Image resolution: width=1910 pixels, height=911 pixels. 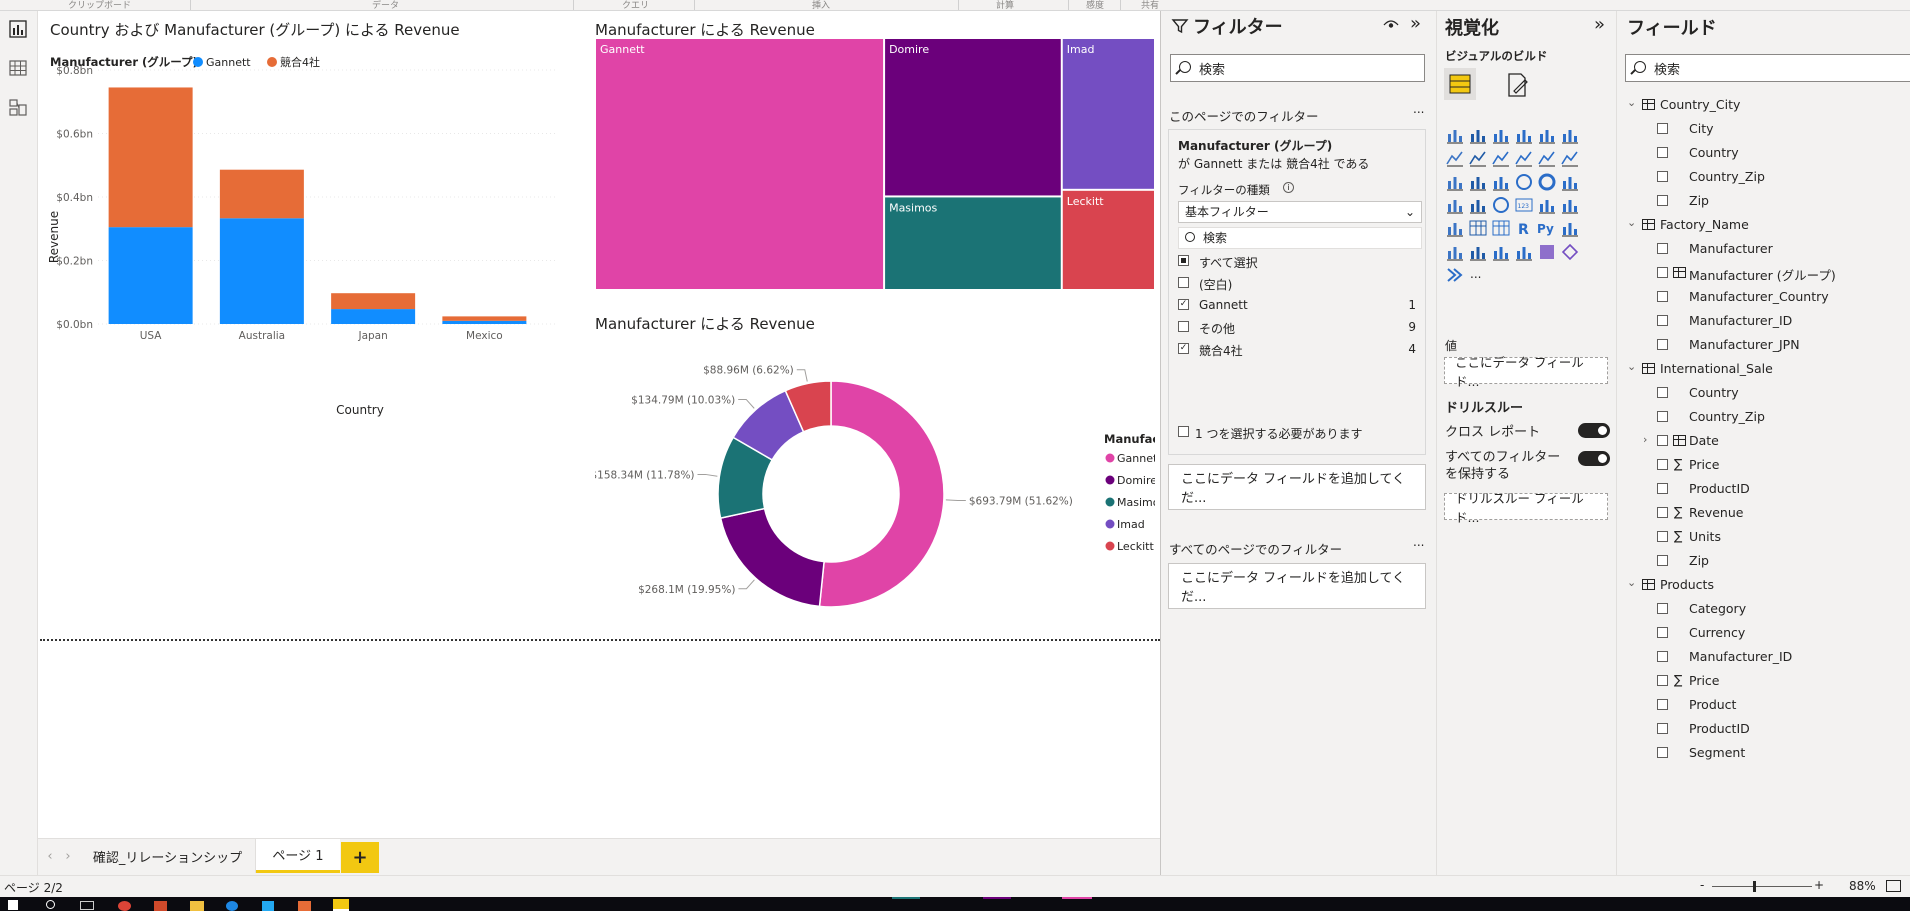 What do you see at coordinates (68, 856) in the screenshot?
I see `tab-scroll-right-icon: ›` at bounding box center [68, 856].